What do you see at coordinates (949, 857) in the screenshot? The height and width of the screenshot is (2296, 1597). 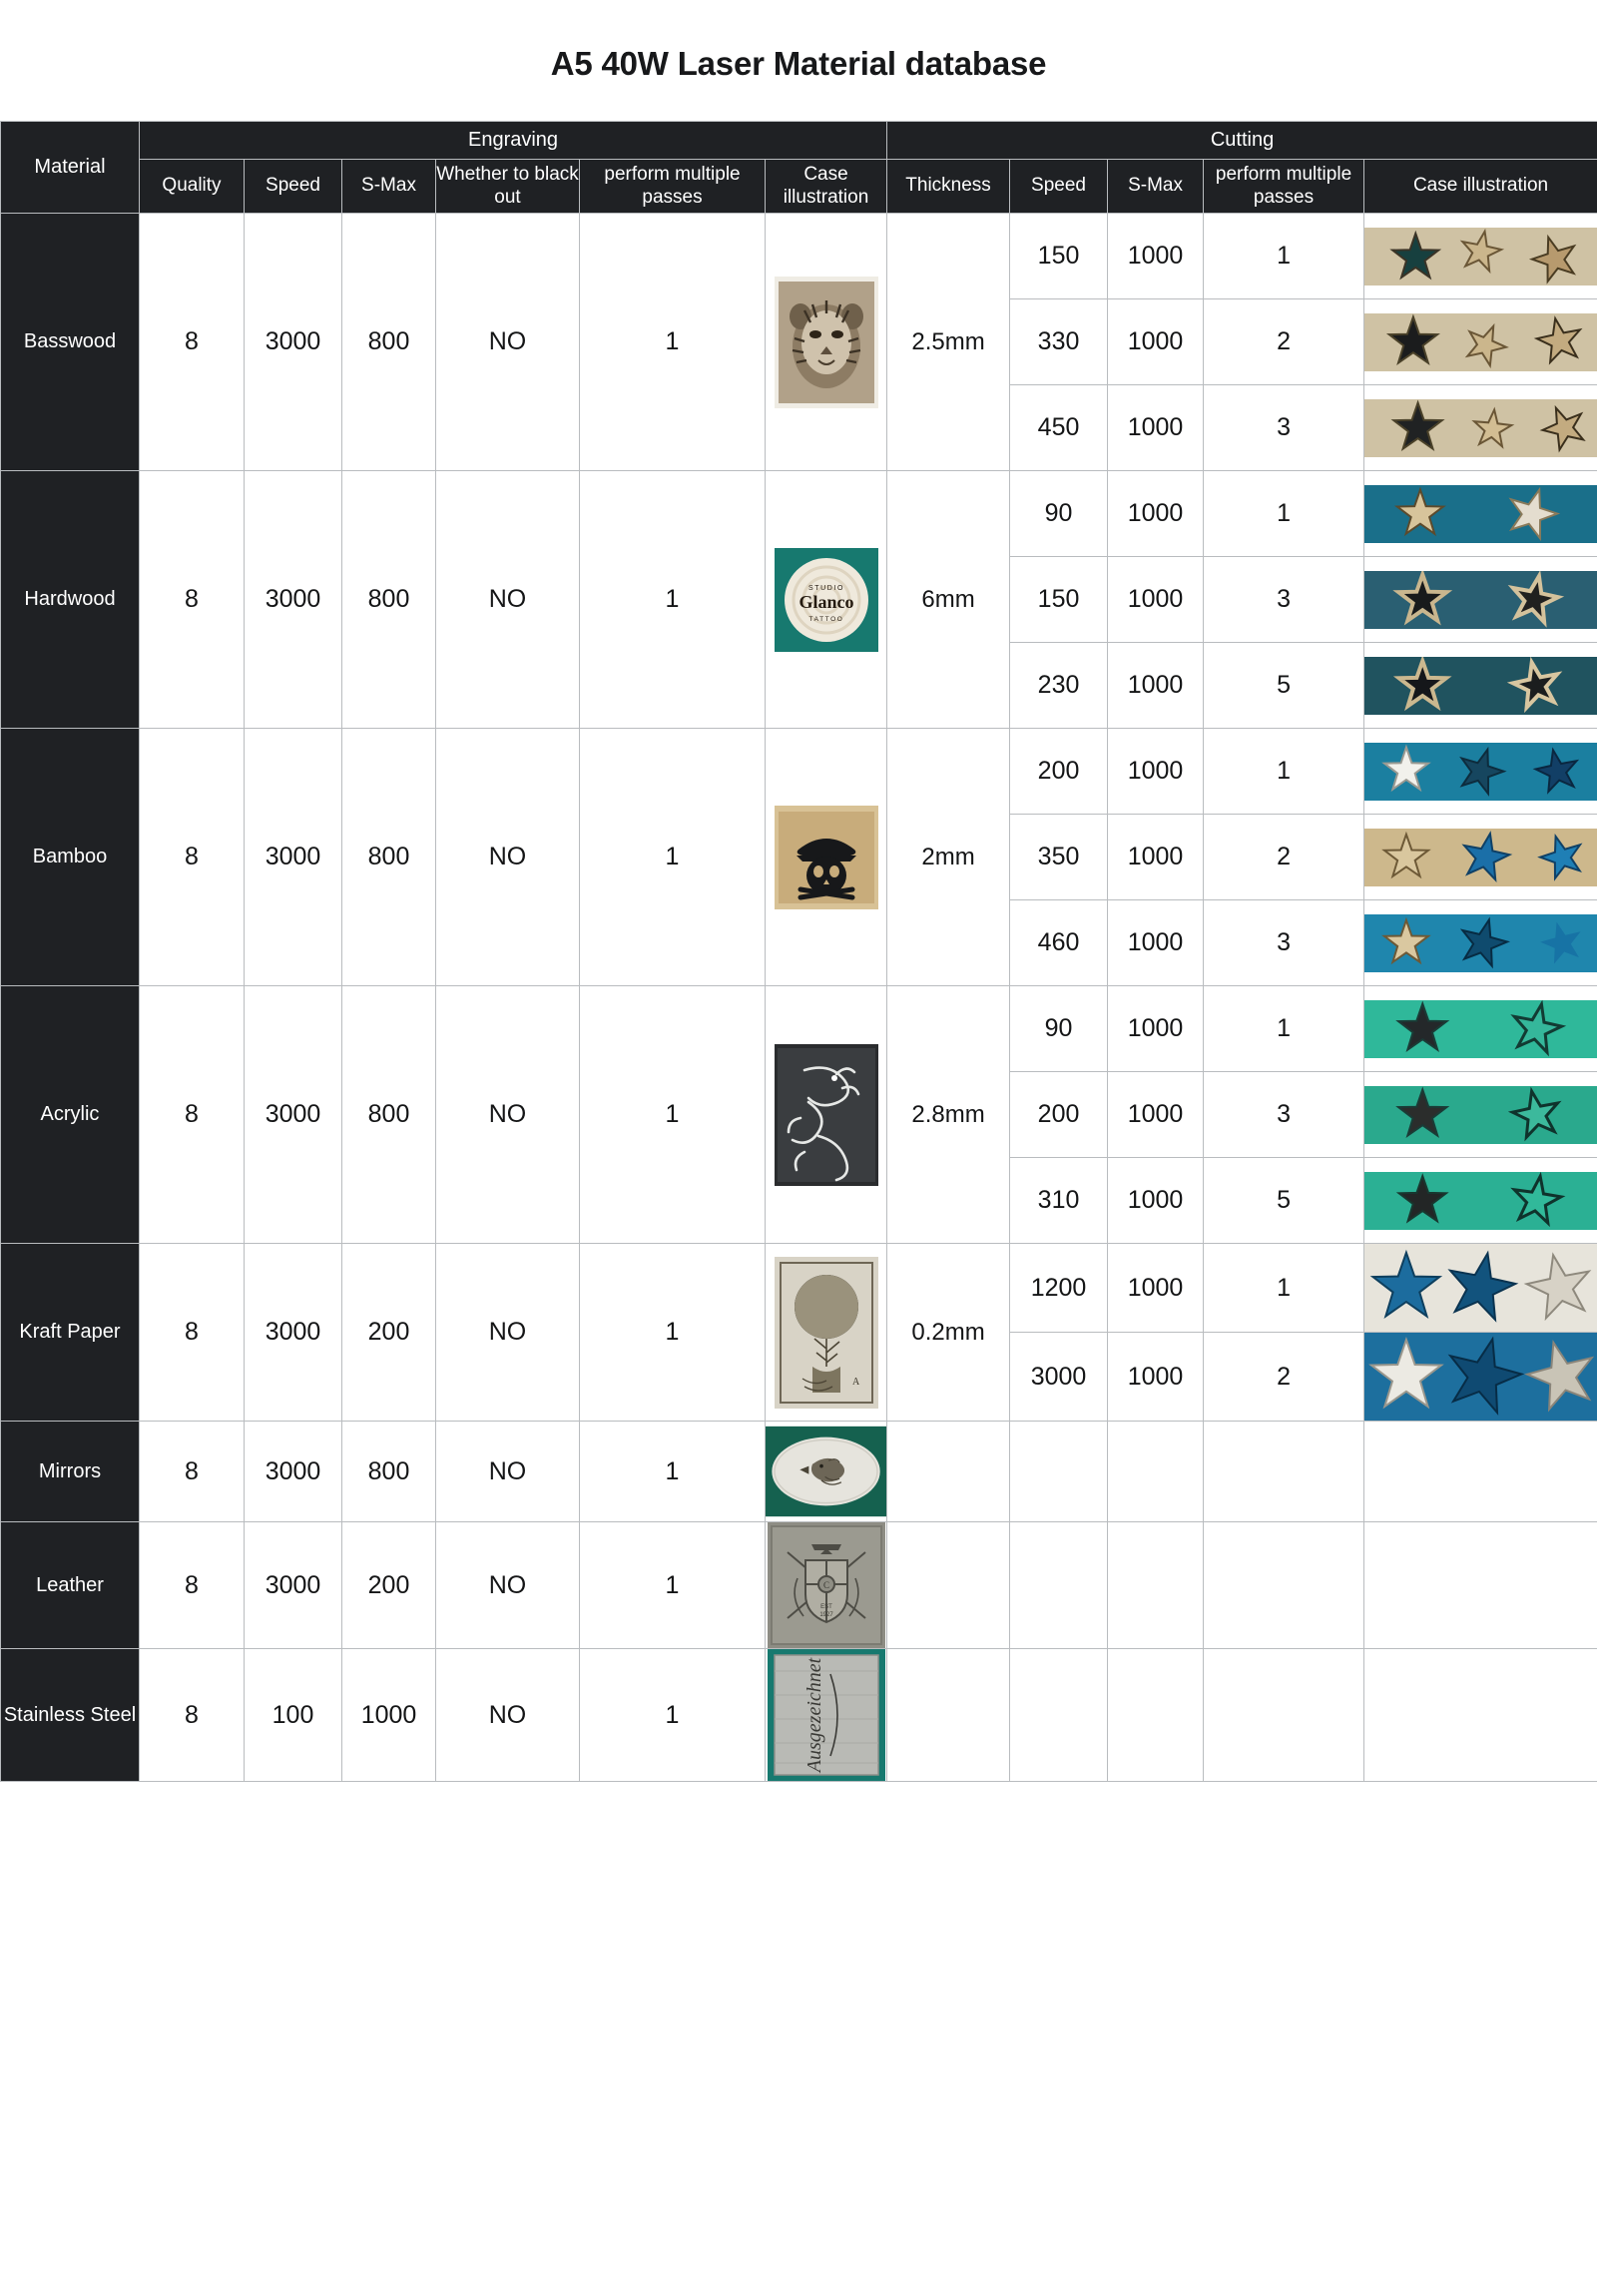 I see `cut-thickness-cell: 2mm` at bounding box center [949, 857].